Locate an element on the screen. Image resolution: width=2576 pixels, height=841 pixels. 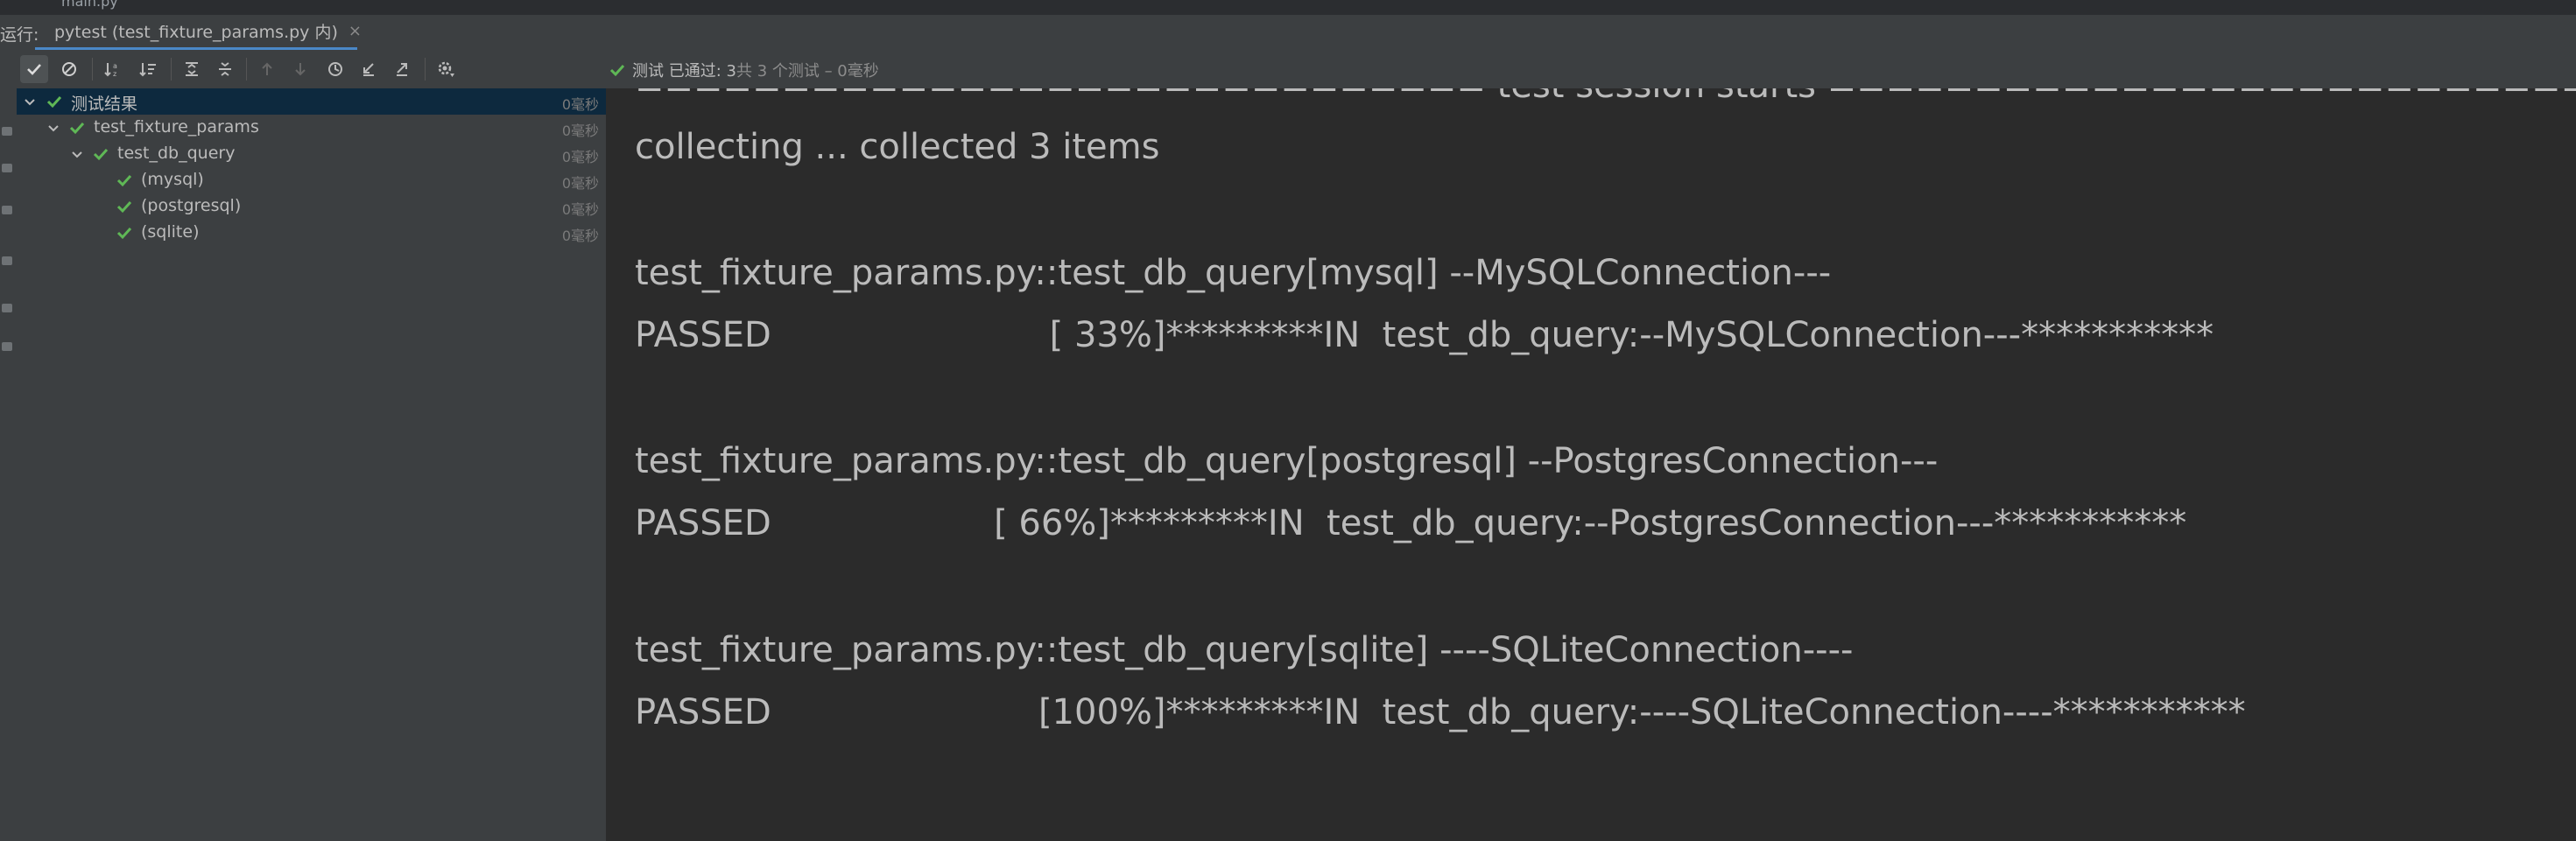
settings-icon is located at coordinates (446, 69).